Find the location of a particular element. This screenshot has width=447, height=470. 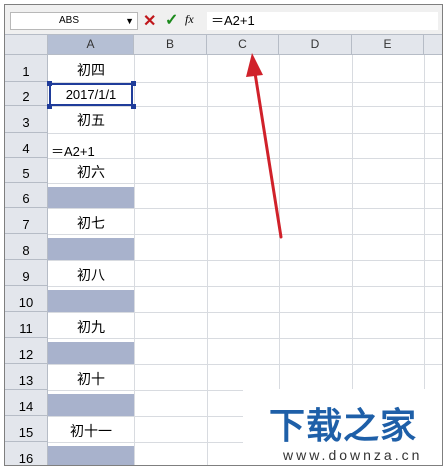

insert-function-icon: fx is located at coordinates (189, 19).